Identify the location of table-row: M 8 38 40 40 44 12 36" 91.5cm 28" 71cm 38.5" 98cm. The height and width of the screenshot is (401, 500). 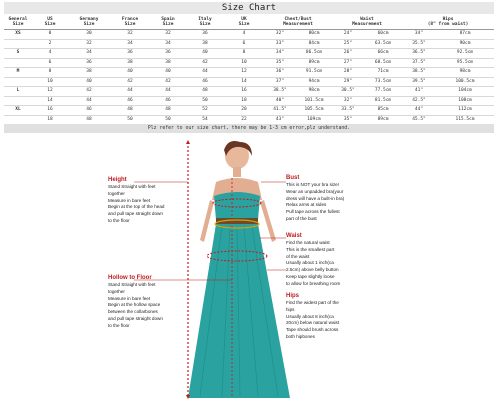
(249, 72).